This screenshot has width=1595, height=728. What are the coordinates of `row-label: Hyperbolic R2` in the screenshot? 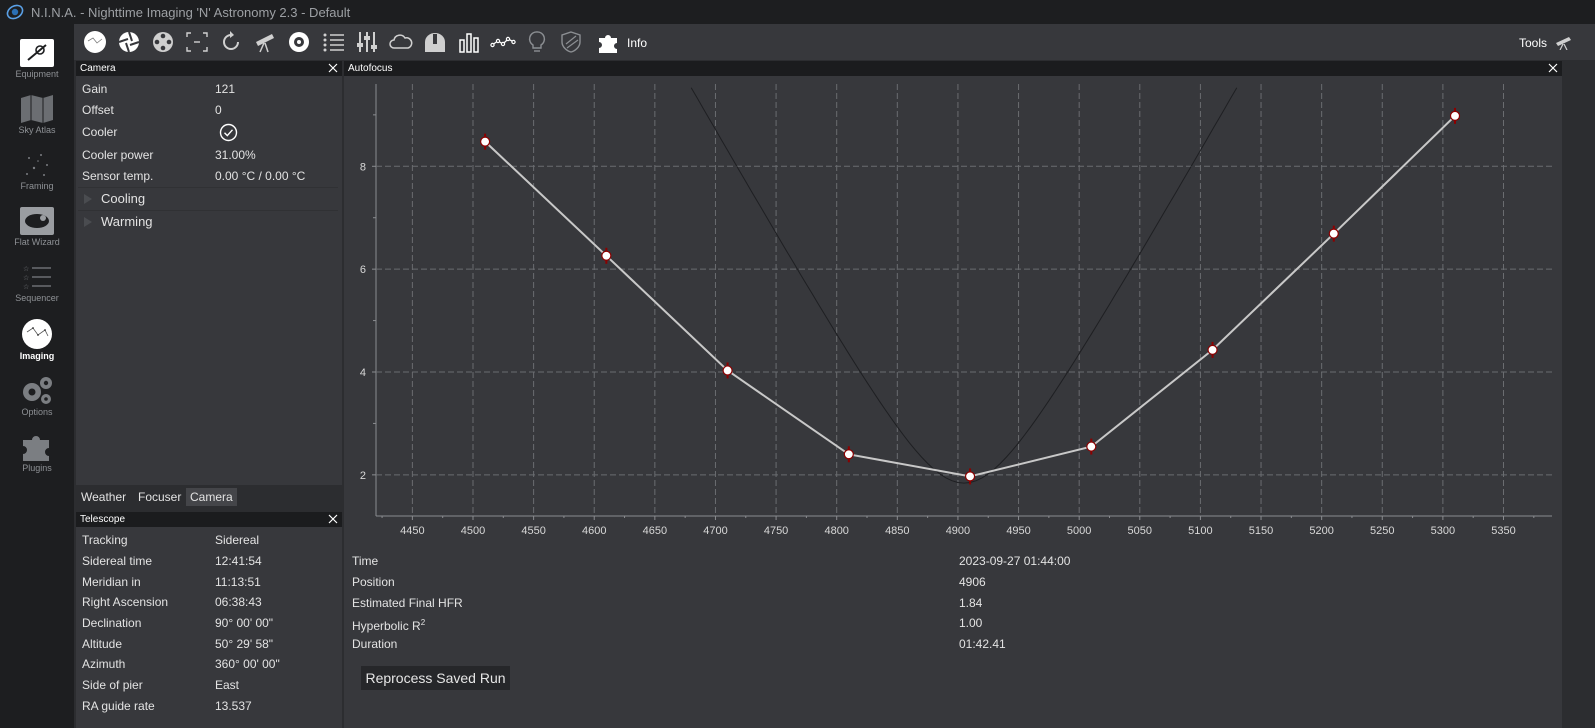 It's located at (389, 625).